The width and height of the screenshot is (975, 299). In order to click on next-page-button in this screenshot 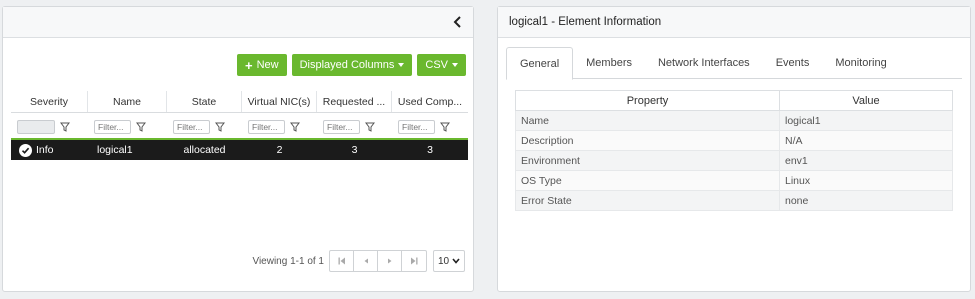, I will do `click(390, 261)`.